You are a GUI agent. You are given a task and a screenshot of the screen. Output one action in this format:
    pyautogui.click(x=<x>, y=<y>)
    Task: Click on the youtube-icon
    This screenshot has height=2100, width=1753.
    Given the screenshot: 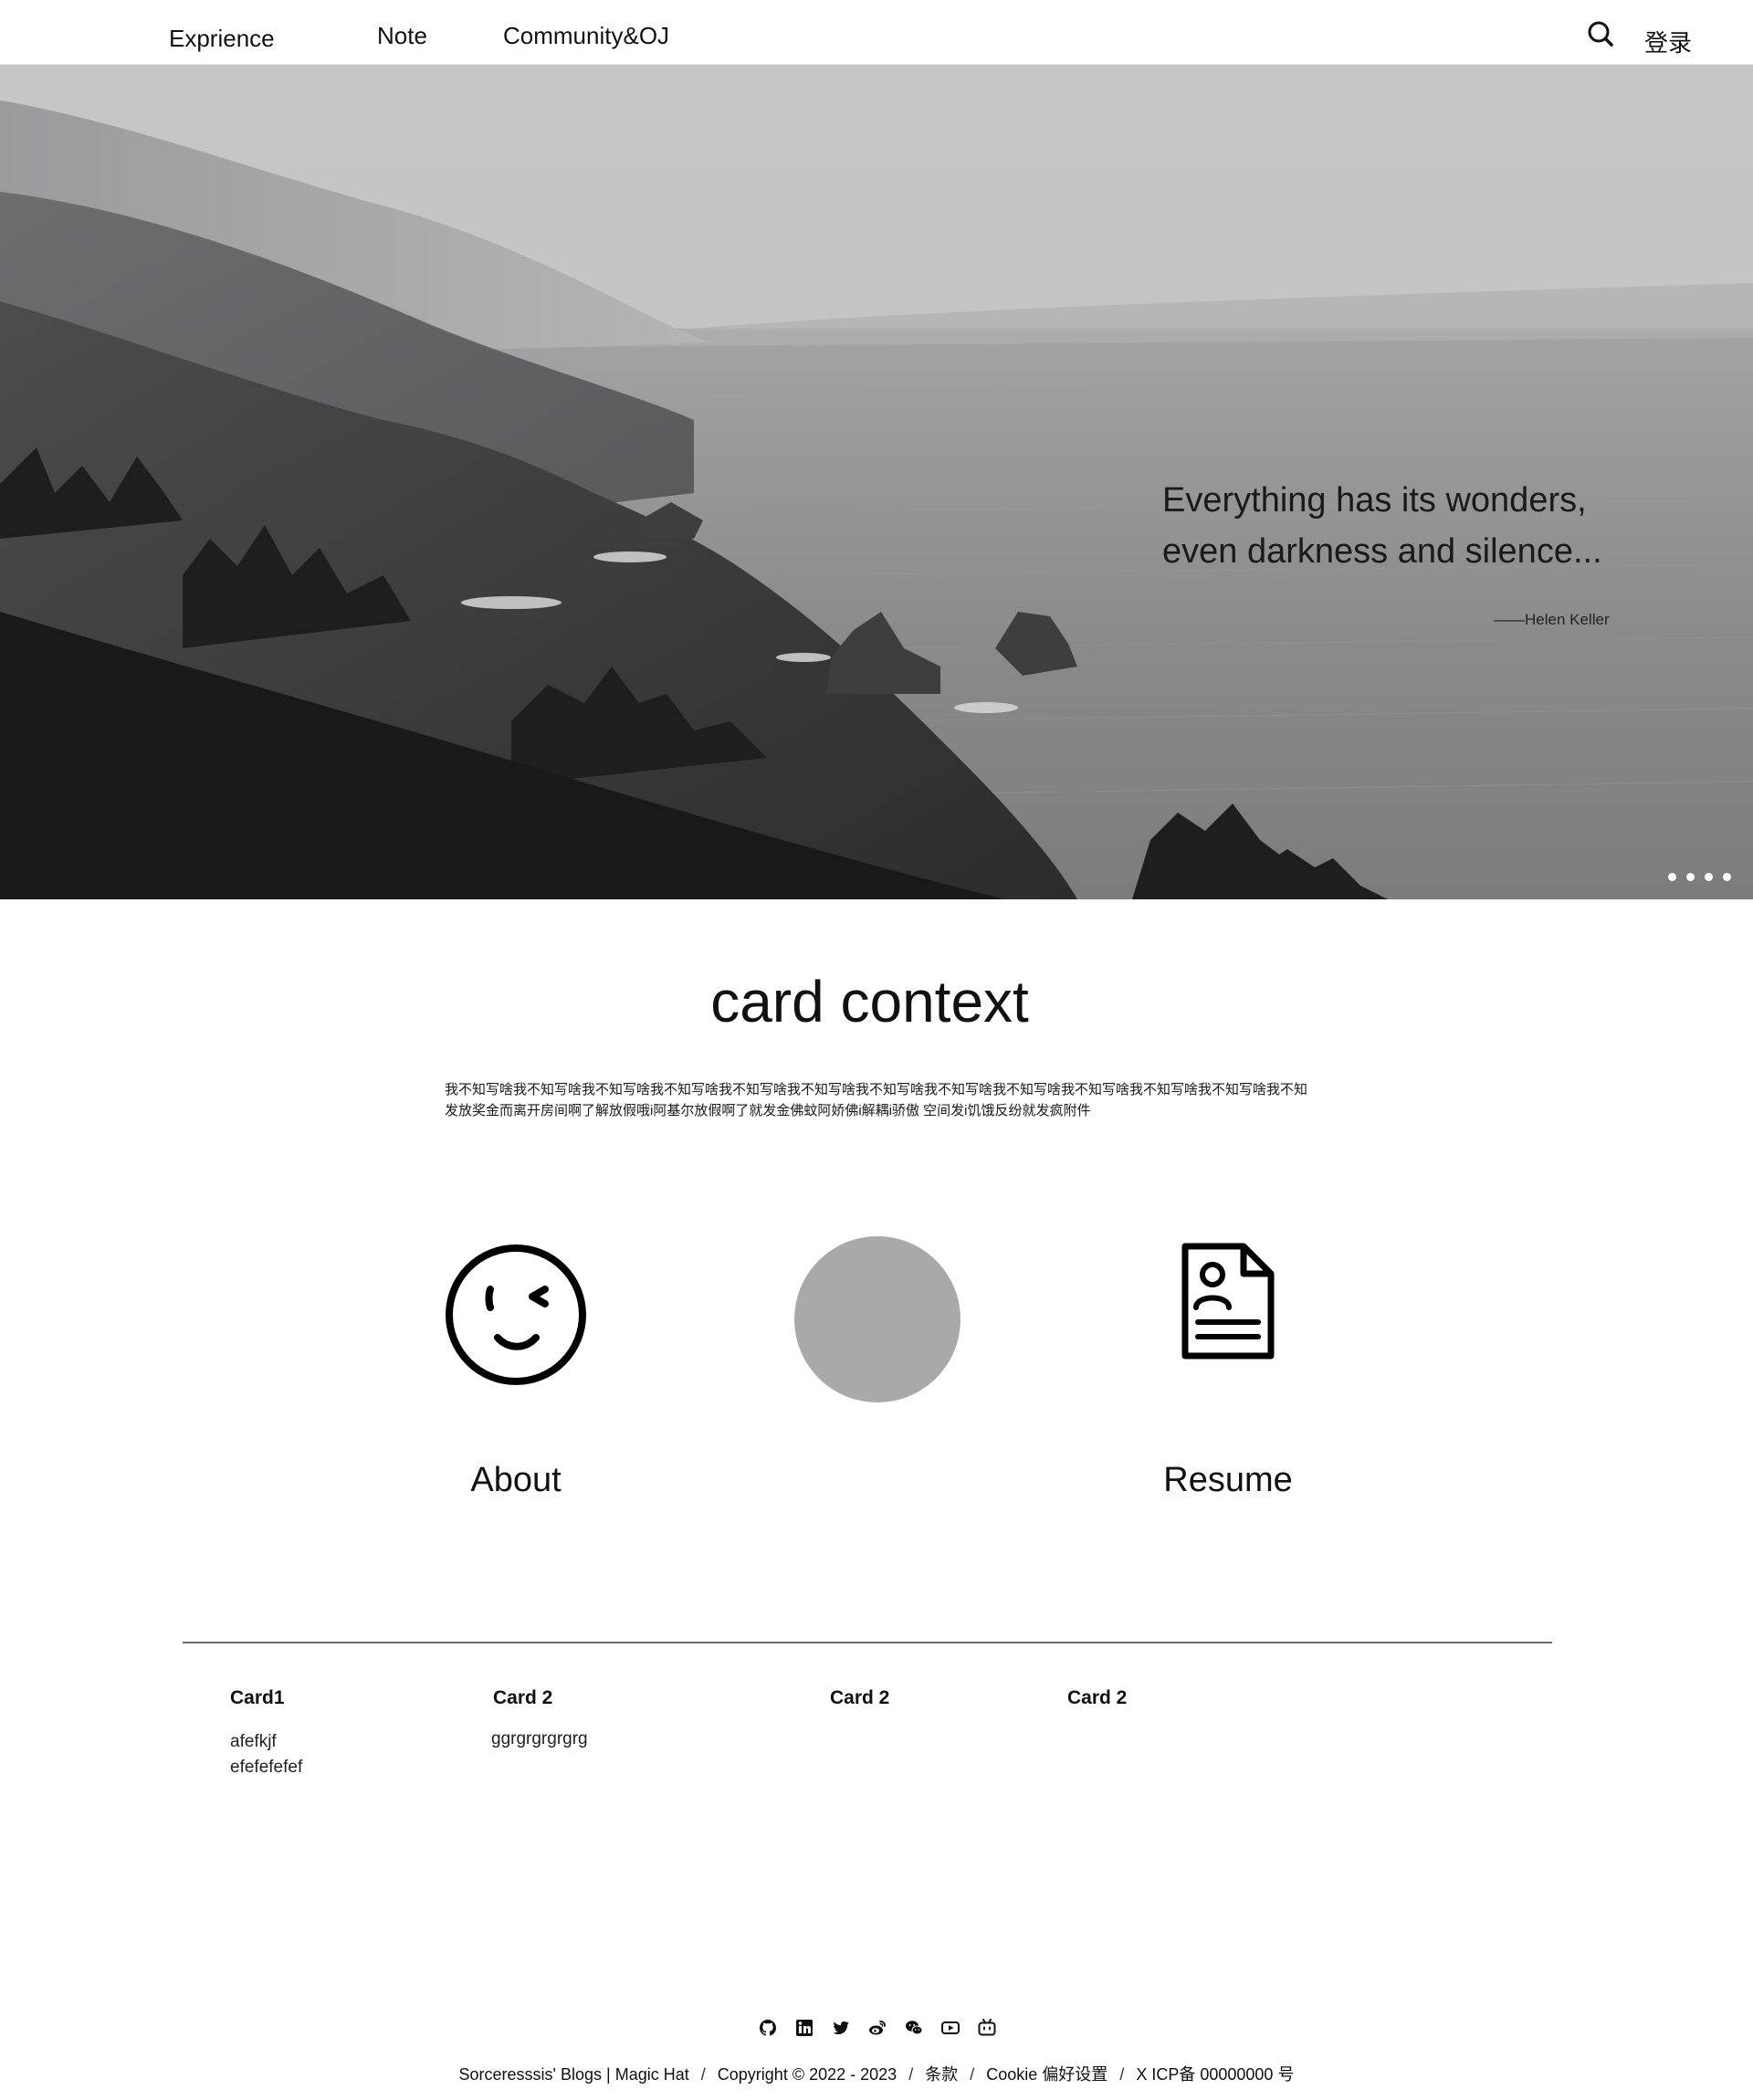 What is the action you would take?
    pyautogui.click(x=950, y=2028)
    